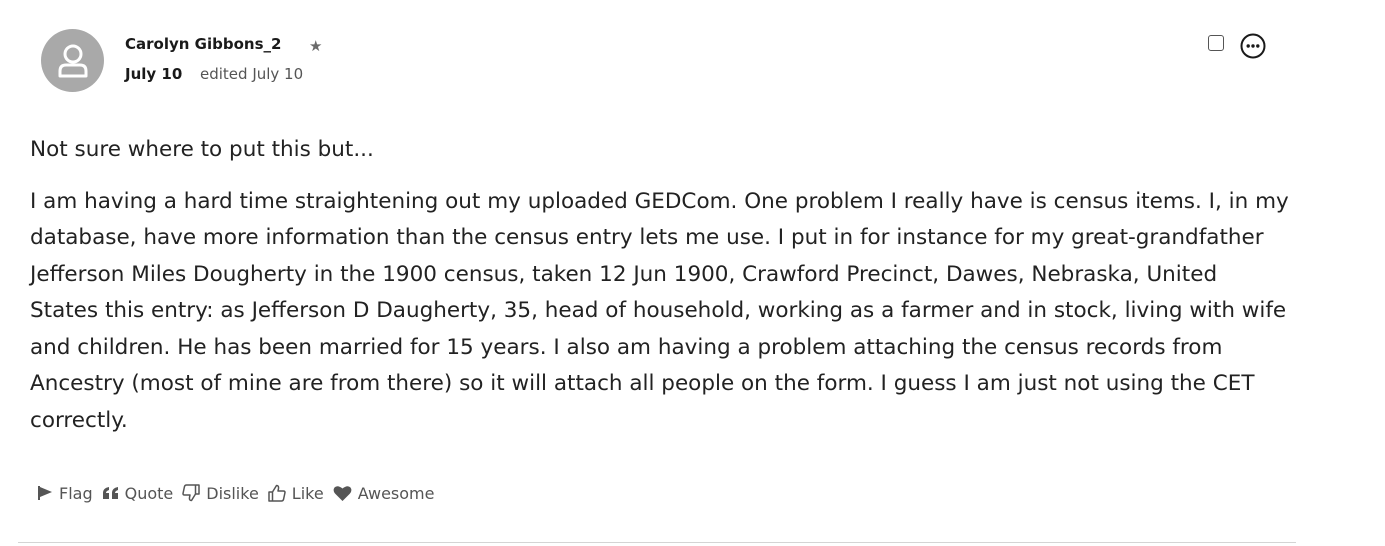 This screenshot has width=1385, height=546. What do you see at coordinates (153, 74) in the screenshot?
I see `post-date: July 10` at bounding box center [153, 74].